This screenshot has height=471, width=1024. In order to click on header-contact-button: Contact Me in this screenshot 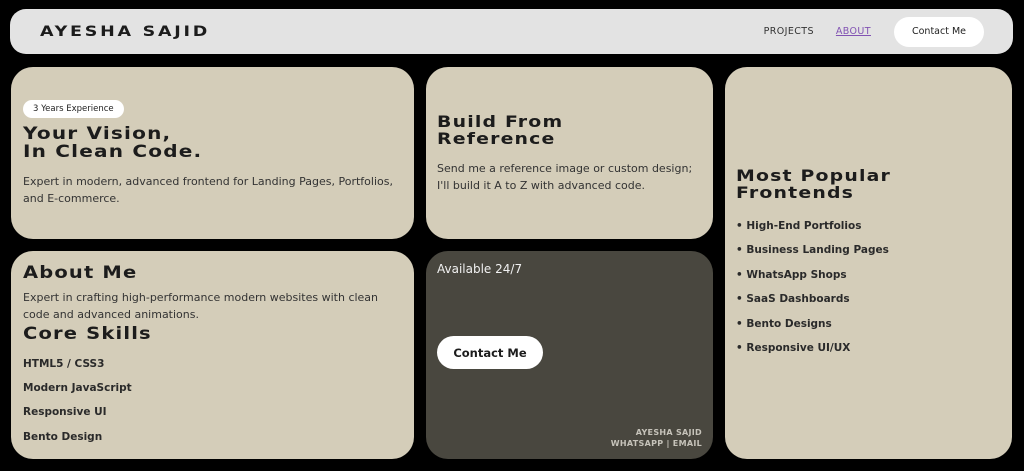, I will do `click(939, 31)`.